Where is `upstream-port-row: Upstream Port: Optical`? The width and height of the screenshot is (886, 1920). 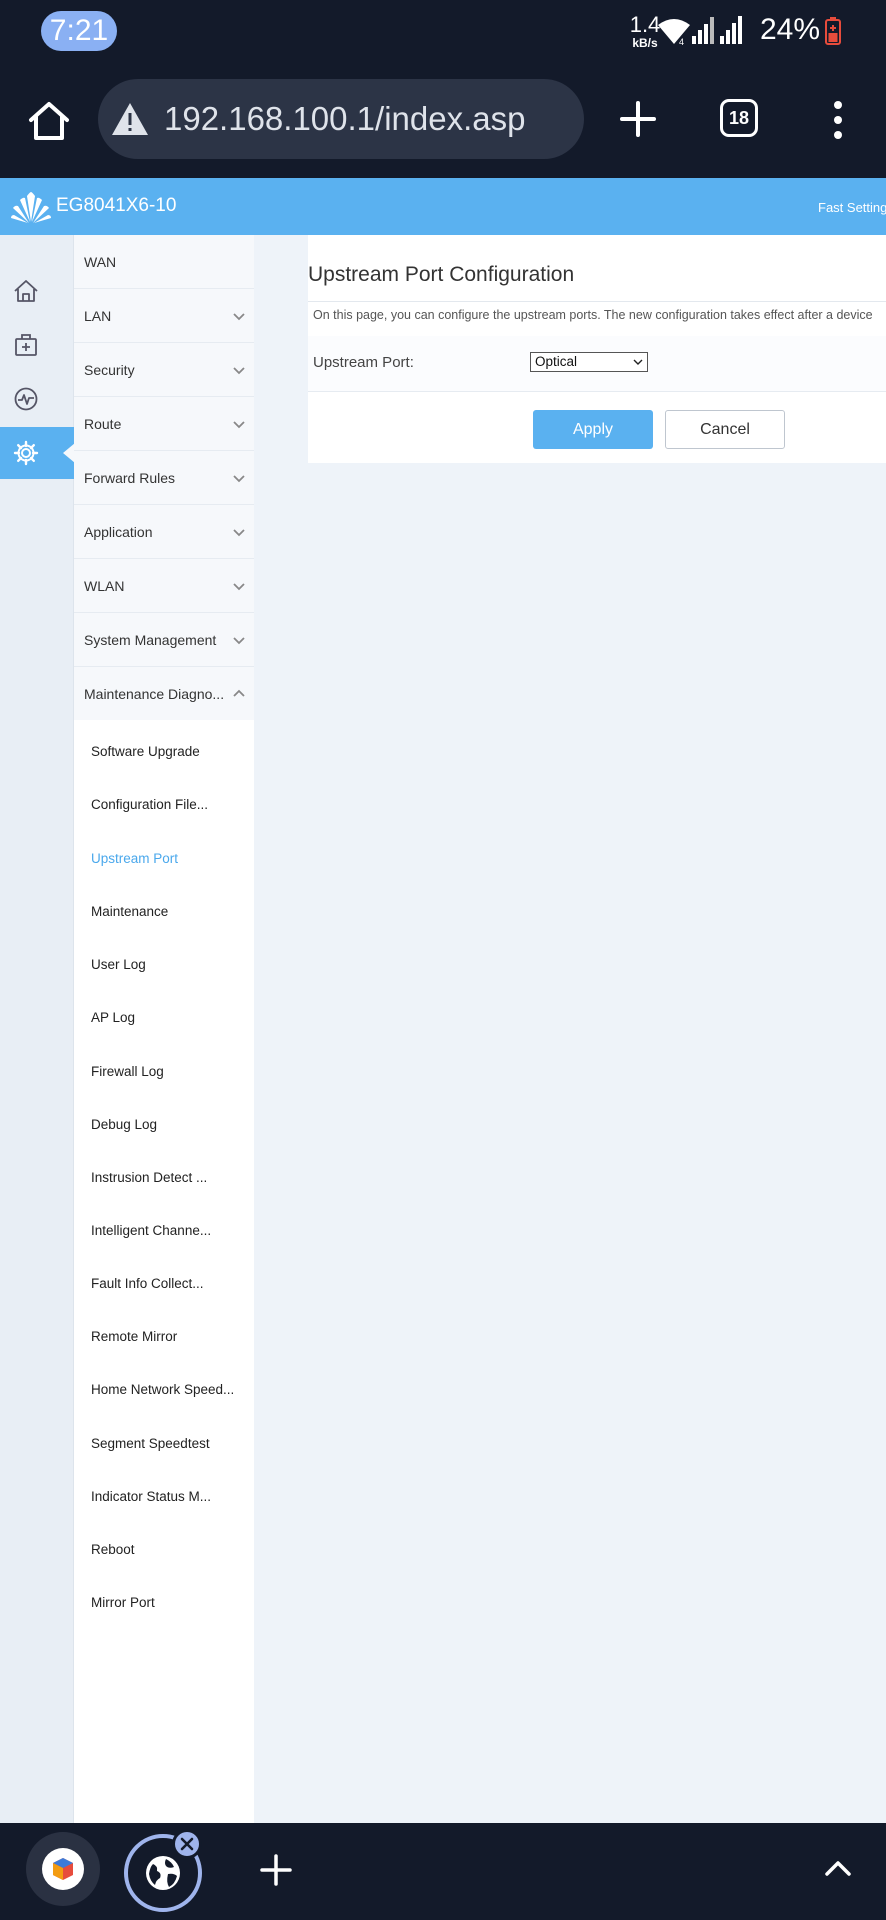
upstream-port-row: Upstream Port: Optical is located at coordinates (597, 364).